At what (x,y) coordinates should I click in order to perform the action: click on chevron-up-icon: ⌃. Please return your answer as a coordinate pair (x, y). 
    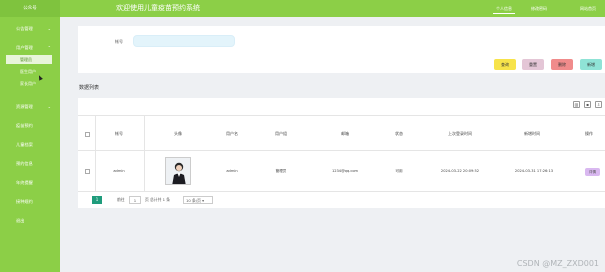
    Looking at the image, I should click on (49, 47).